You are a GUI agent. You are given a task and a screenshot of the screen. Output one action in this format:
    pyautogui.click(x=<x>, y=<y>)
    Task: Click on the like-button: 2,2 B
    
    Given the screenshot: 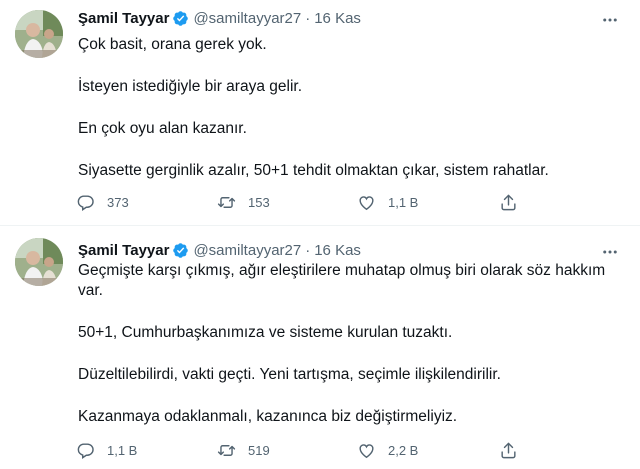 What is the action you would take?
    pyautogui.click(x=387, y=450)
    